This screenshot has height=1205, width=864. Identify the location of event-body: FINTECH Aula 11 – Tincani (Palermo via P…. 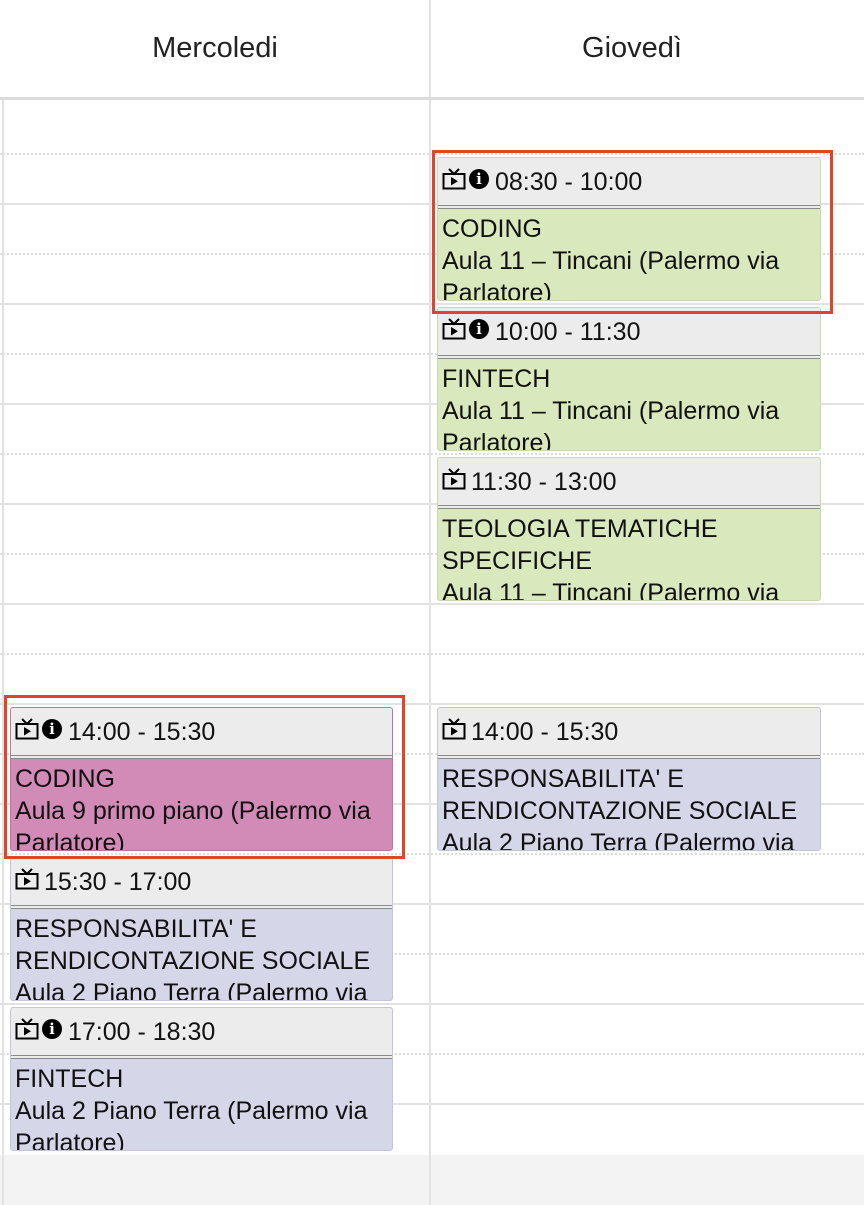
(629, 405).